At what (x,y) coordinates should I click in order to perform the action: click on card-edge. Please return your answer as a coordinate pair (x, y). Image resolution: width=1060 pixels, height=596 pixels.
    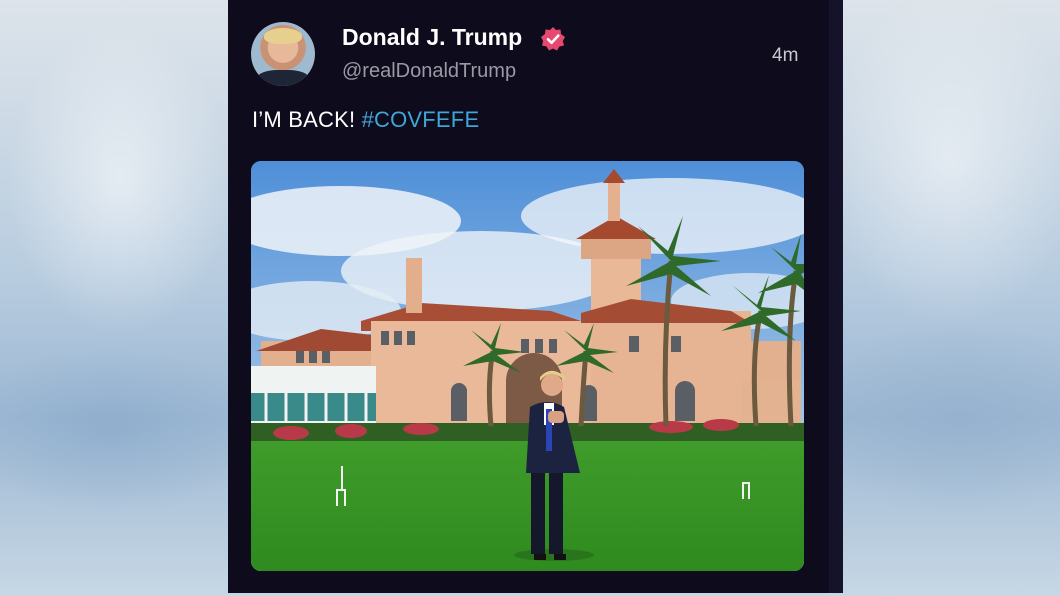
    Looking at the image, I should click on (836, 296).